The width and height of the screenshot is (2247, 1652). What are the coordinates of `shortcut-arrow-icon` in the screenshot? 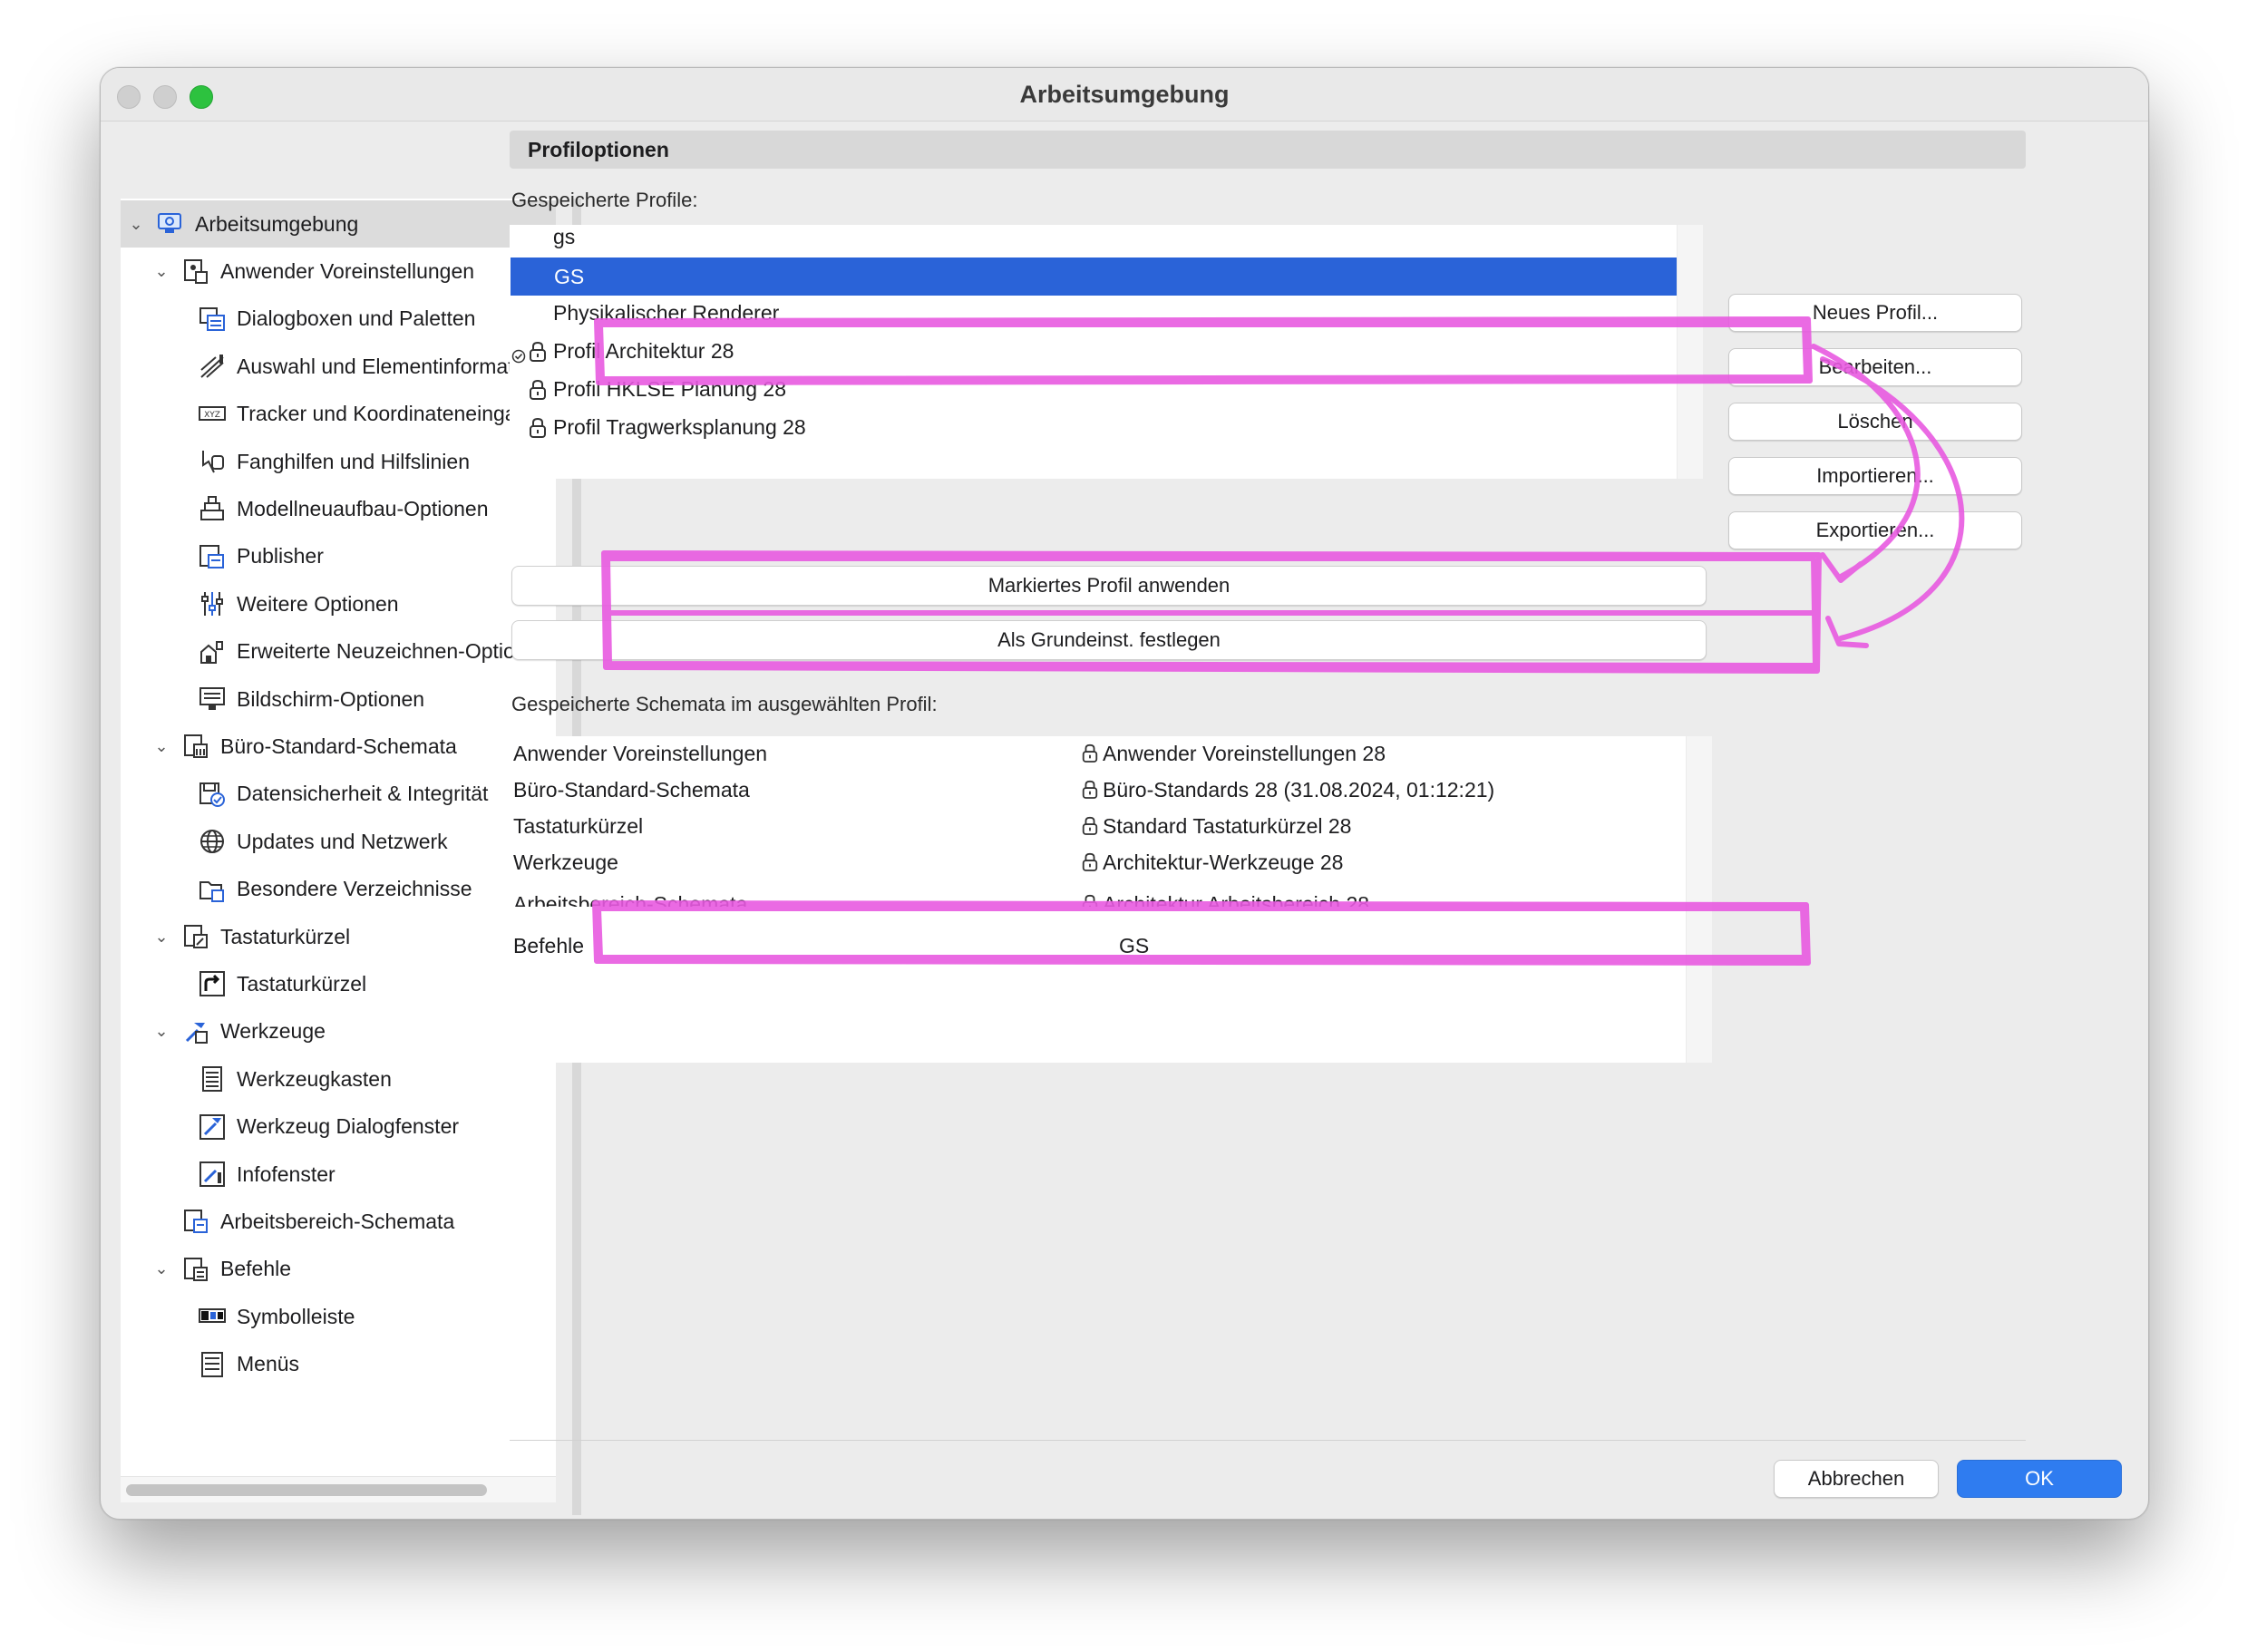 It's located at (212, 983).